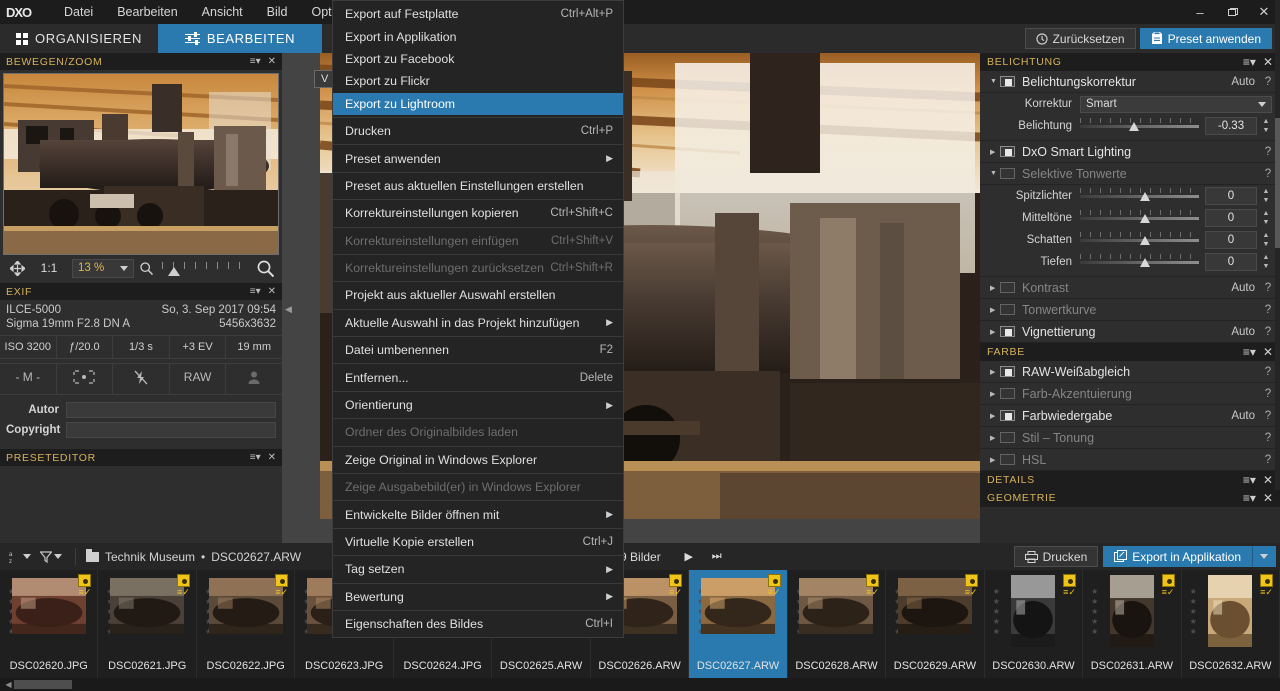 The image size is (1280, 691). I want to click on preseteditor-header: PRESETEDITOR ≡▾ ✕, so click(141, 457).